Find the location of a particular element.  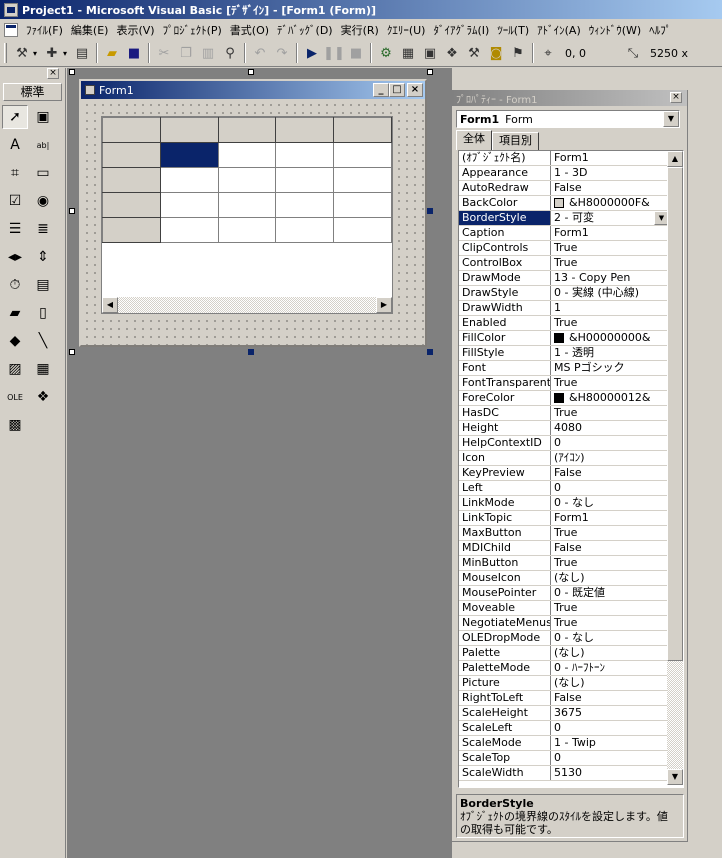

property-row: DrawWidth 1 is located at coordinates (564, 308).